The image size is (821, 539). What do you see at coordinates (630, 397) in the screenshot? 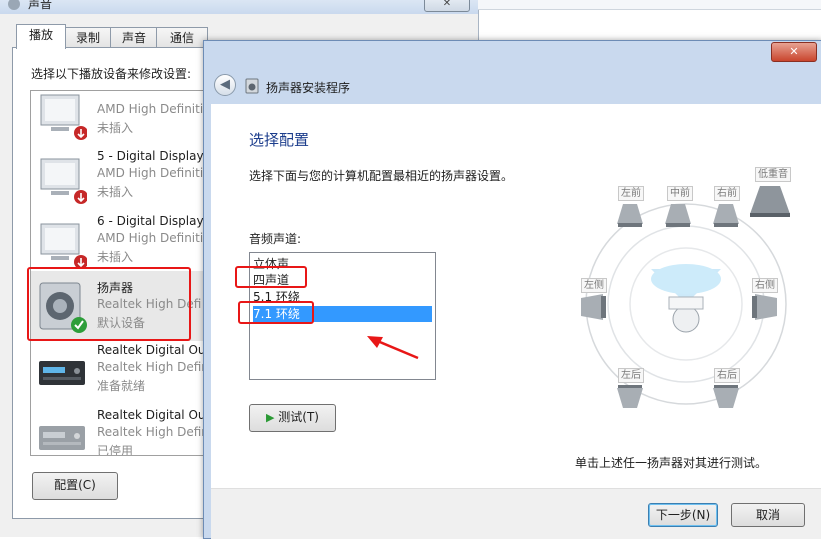
I see `speaker-rear-left` at bounding box center [630, 397].